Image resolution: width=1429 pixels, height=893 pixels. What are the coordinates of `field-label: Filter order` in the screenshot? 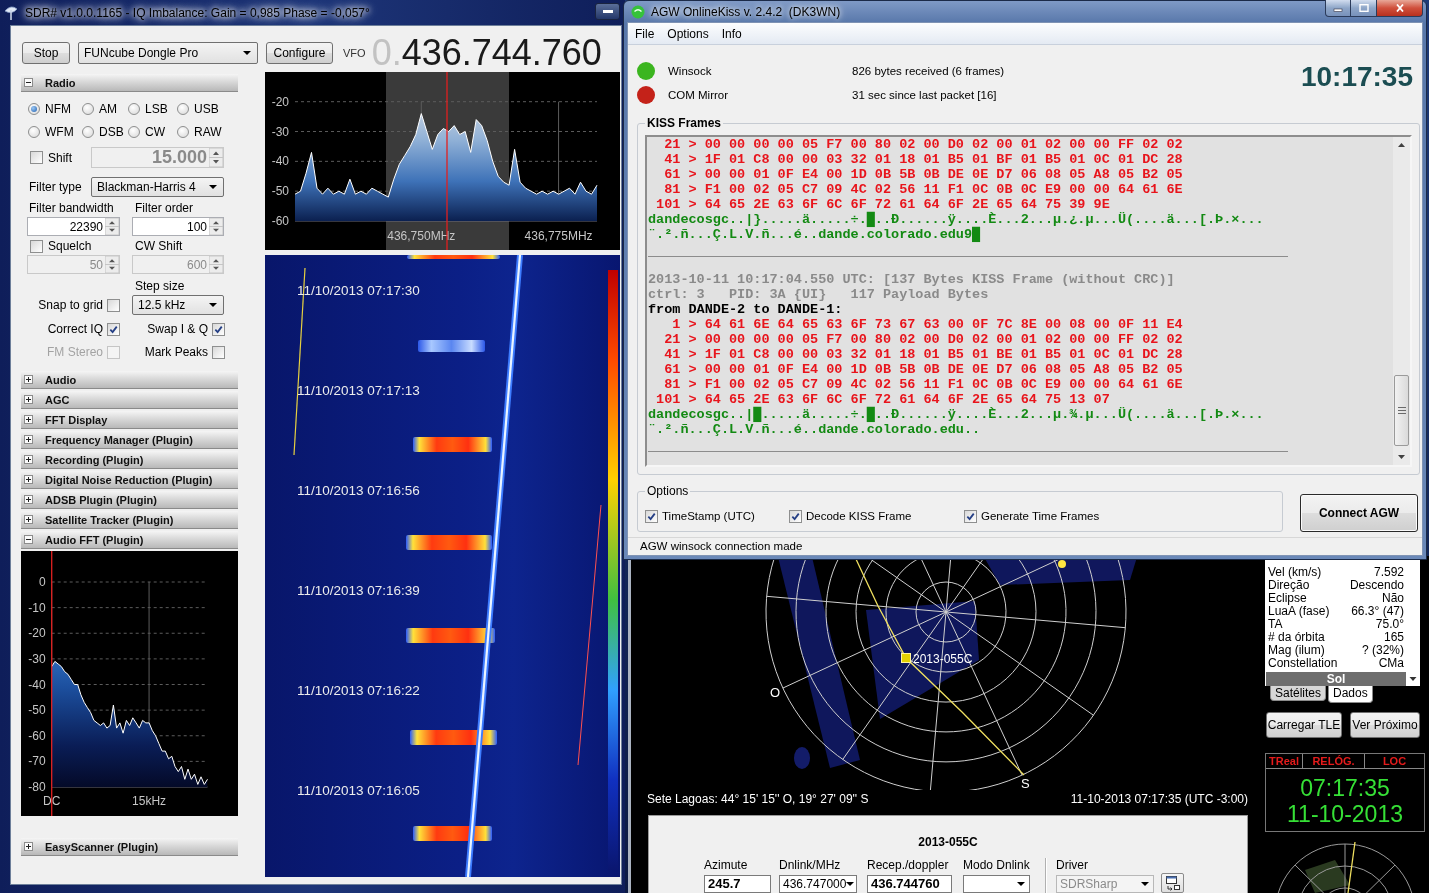 It's located at (164, 208).